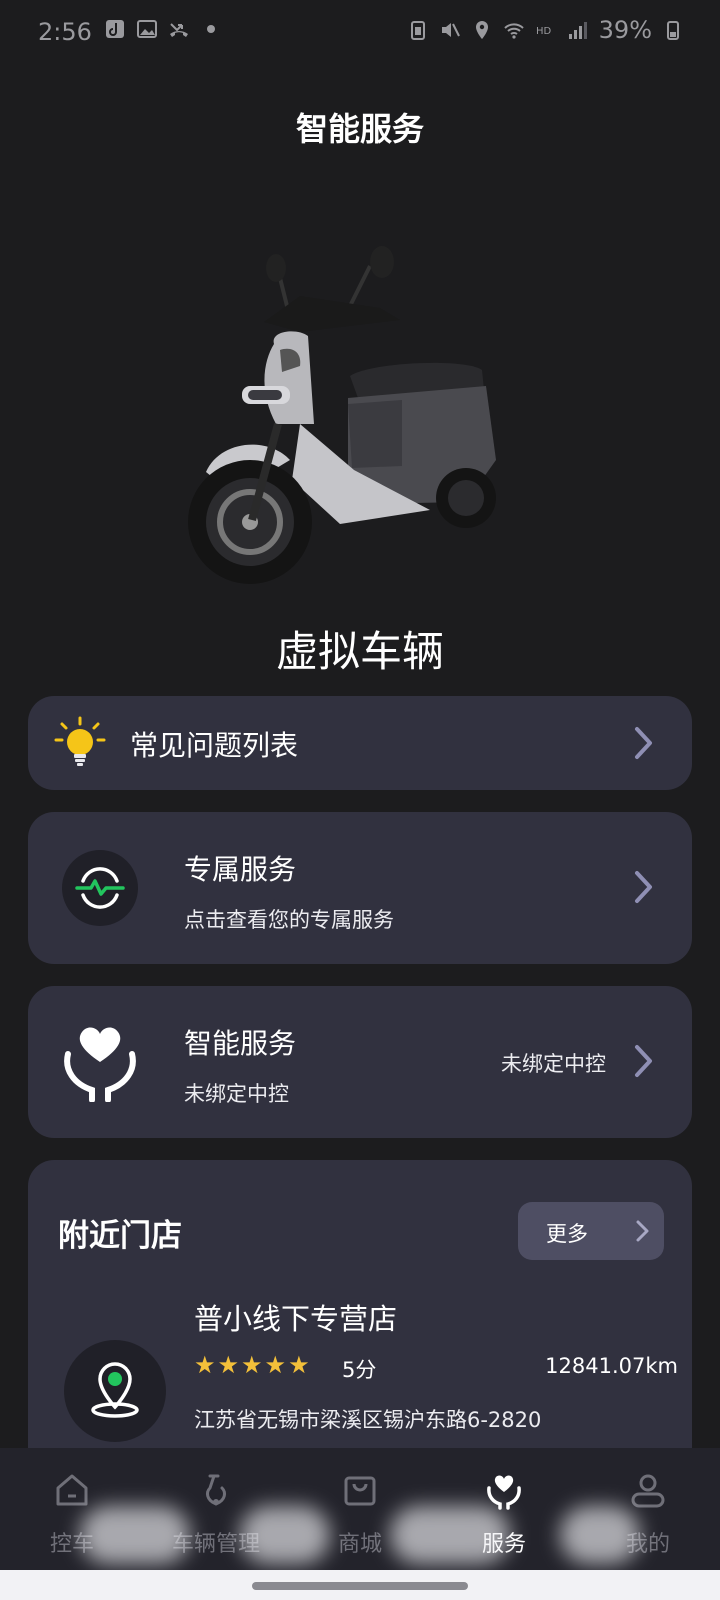 Image resolution: width=720 pixels, height=1600 pixels. What do you see at coordinates (360, 743) in the screenshot?
I see `faq-list-row: 常见问题列表` at bounding box center [360, 743].